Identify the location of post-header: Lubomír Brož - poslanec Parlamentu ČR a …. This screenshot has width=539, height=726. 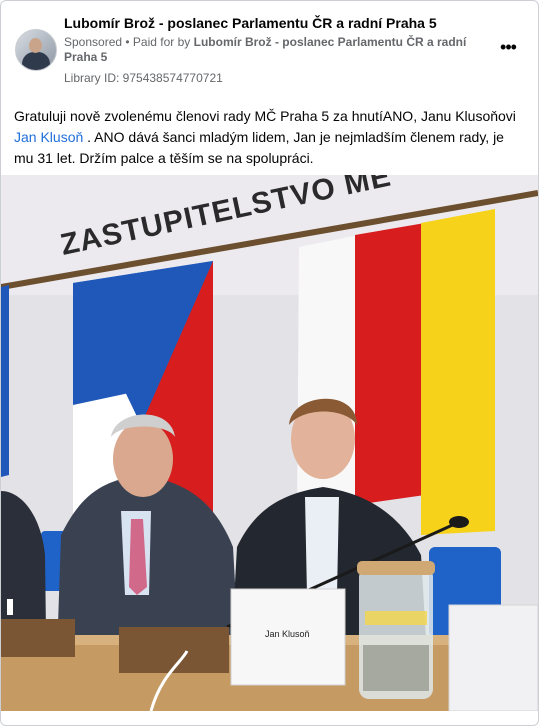
(269, 46).